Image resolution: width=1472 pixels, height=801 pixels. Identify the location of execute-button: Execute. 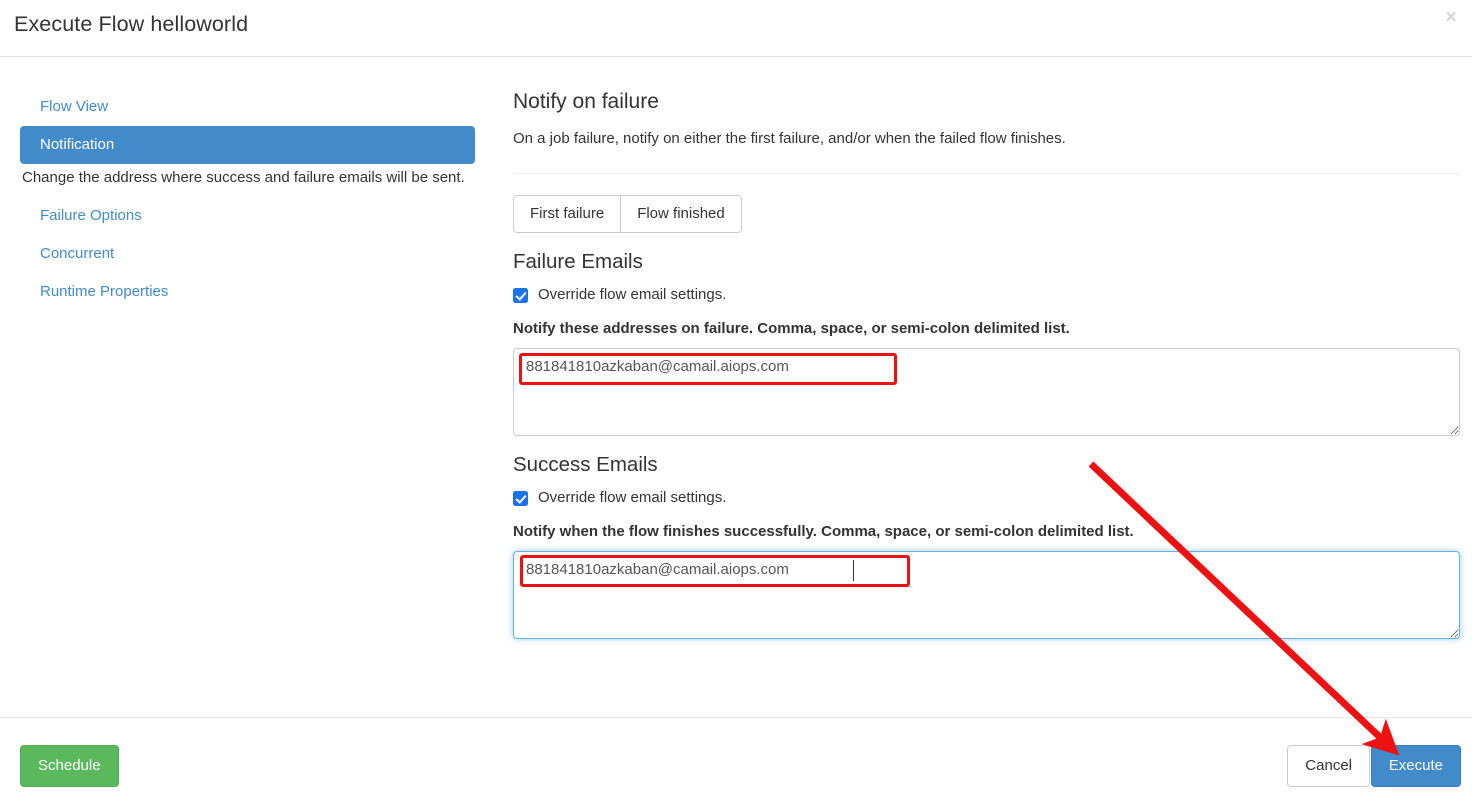
(1415, 766).